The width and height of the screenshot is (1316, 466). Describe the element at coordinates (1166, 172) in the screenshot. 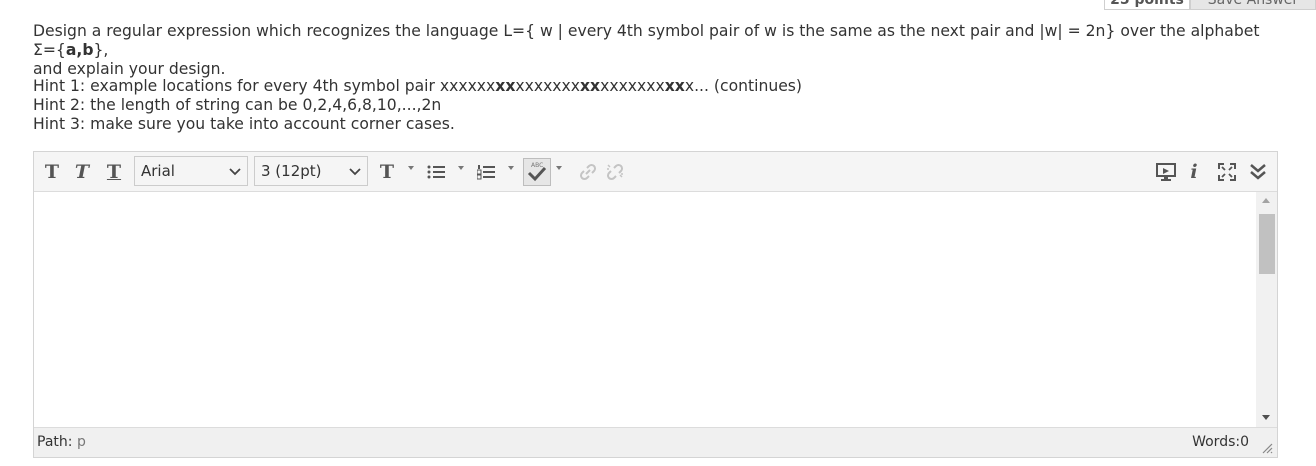

I see `preview-icon` at that location.